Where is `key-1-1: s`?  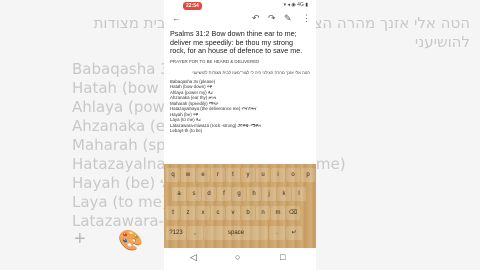
key-1-1: s is located at coordinates (194, 194).